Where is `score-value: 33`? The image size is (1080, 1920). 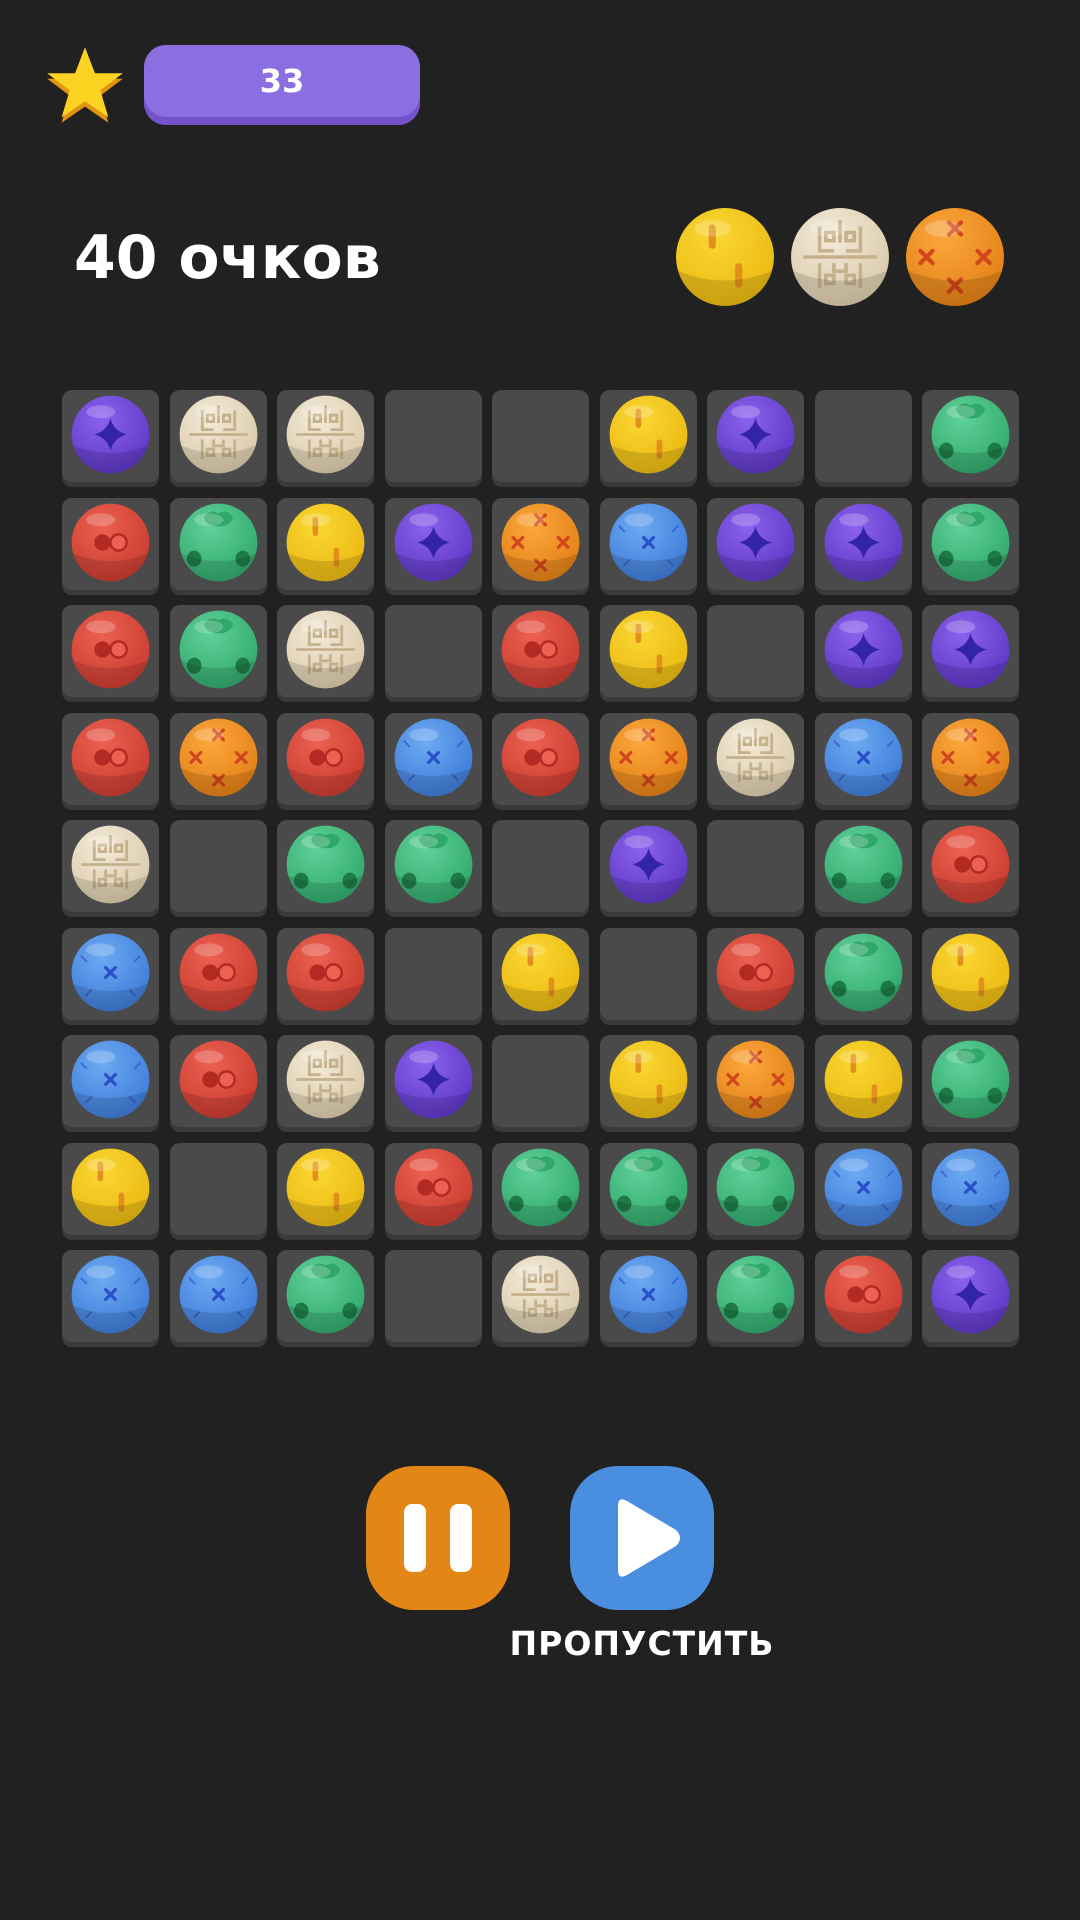 score-value: 33 is located at coordinates (282, 81).